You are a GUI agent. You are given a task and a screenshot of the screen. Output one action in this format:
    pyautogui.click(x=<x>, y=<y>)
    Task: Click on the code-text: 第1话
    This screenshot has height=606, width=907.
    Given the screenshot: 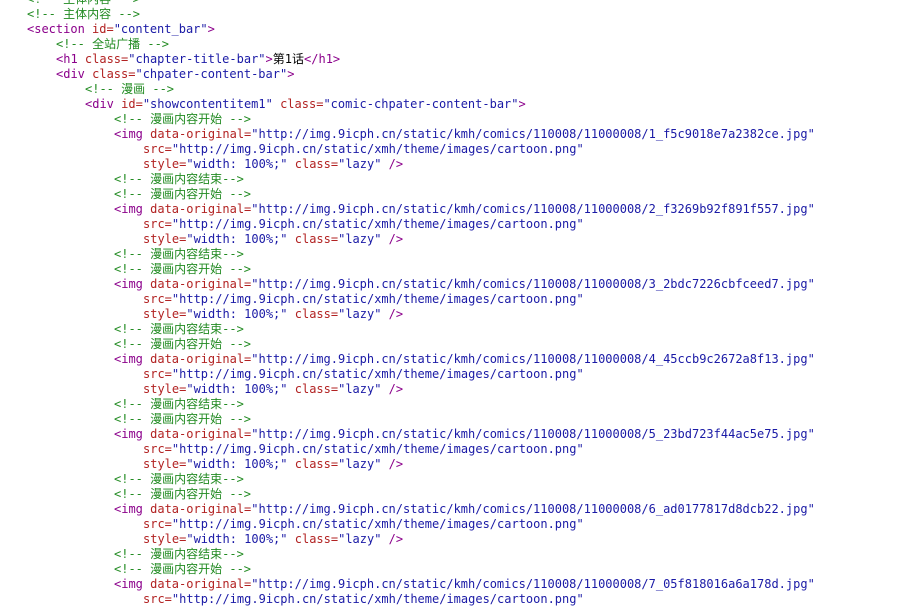 What is the action you would take?
    pyautogui.click(x=288, y=59)
    